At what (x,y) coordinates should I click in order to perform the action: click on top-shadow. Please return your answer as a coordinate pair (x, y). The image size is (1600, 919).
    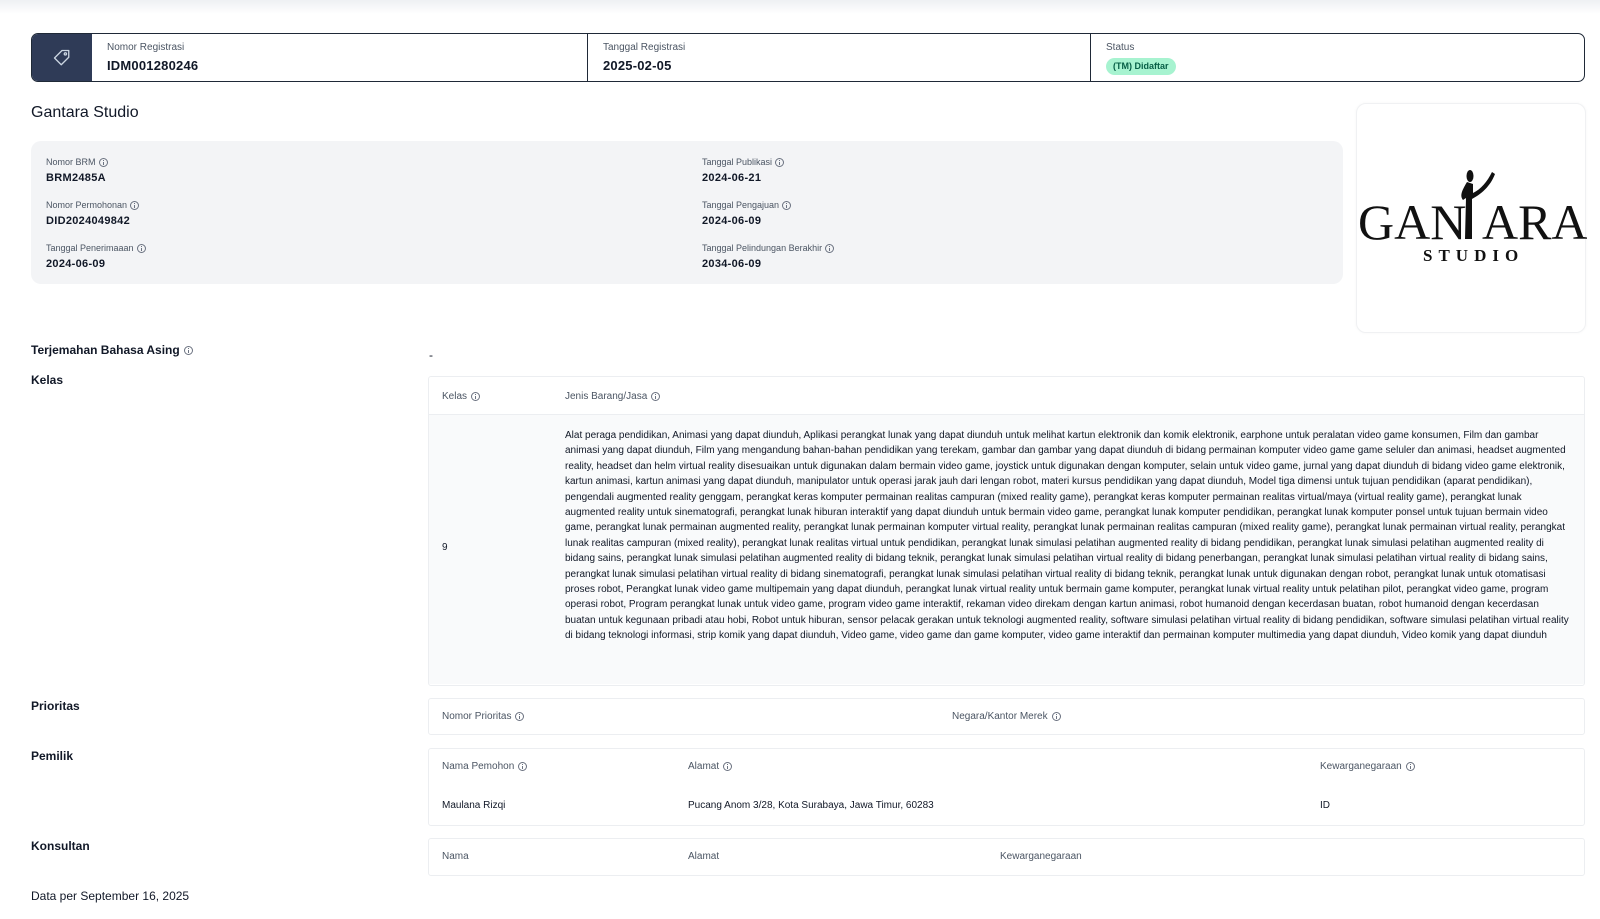
    Looking at the image, I should click on (800, 7).